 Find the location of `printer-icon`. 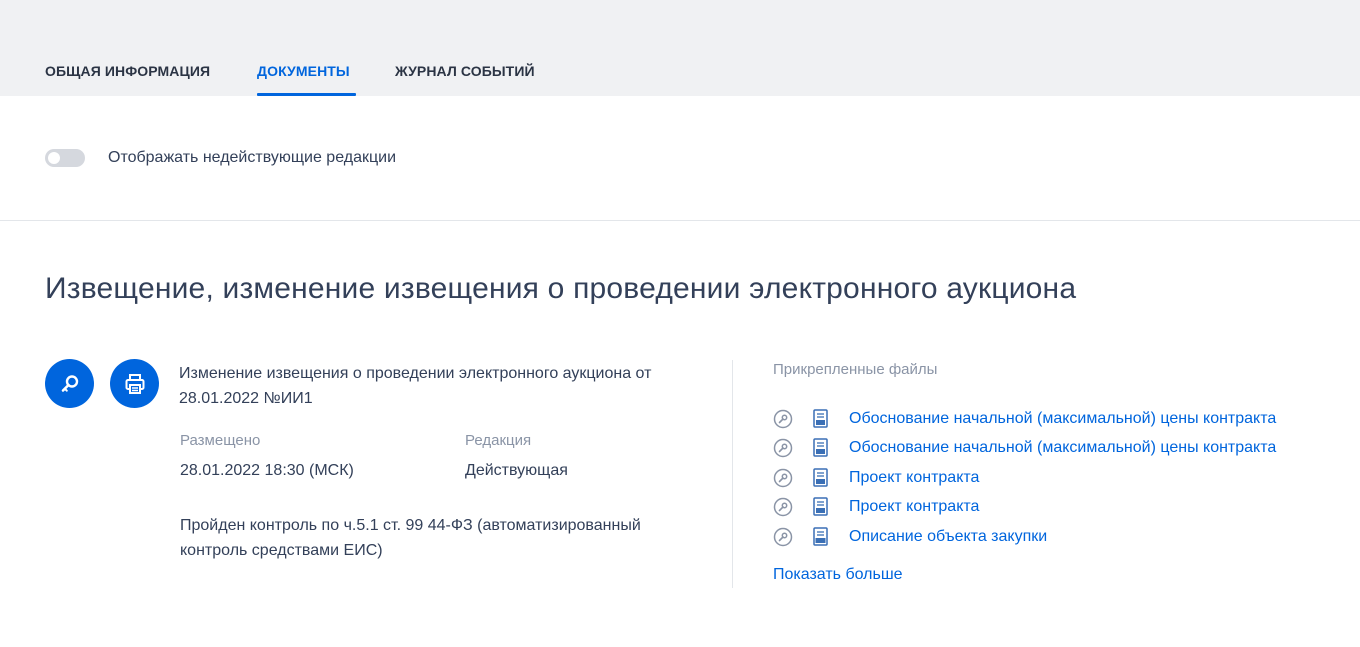

printer-icon is located at coordinates (134, 383).